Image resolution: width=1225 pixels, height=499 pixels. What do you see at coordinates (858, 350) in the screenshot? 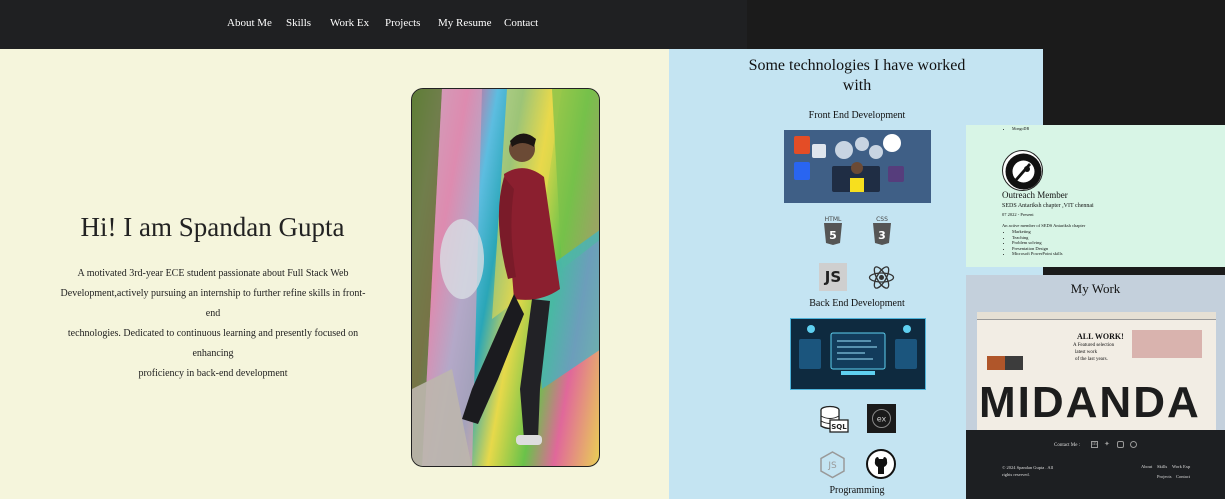
I see `back-end-illustration-art` at bounding box center [858, 350].